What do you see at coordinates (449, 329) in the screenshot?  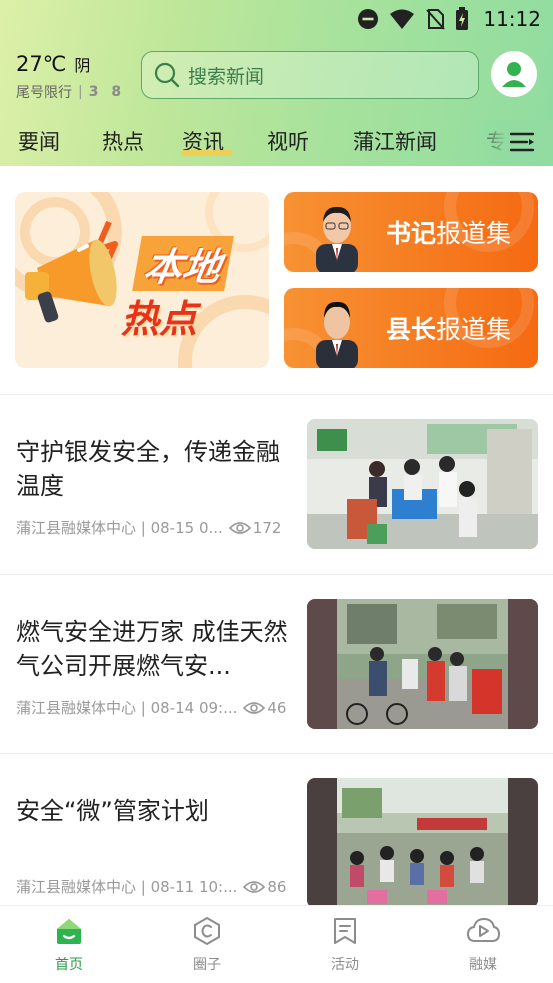 I see `county-head-report-label: 县长报道集` at bounding box center [449, 329].